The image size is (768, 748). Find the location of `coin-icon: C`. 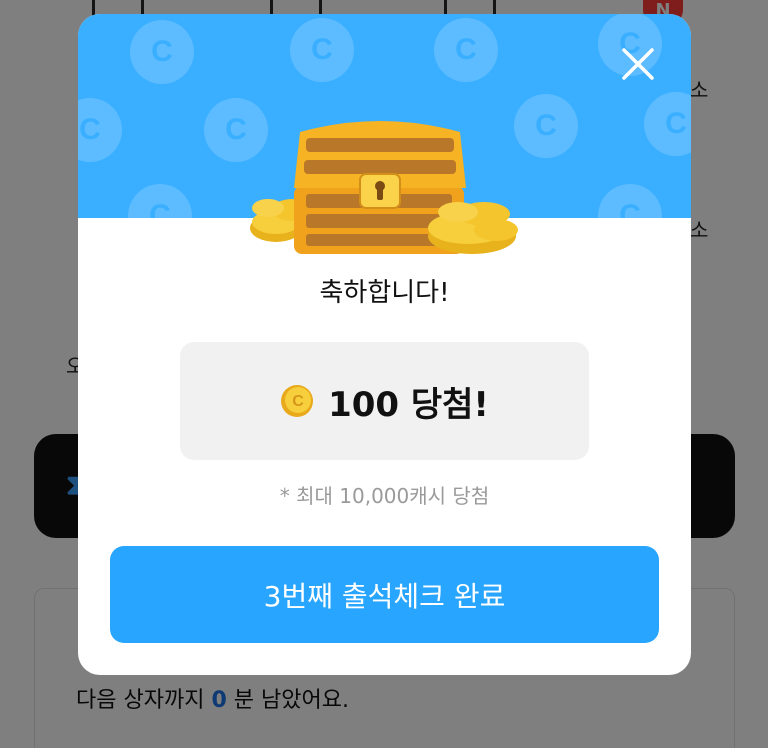

coin-icon: C is located at coordinates (297, 401).